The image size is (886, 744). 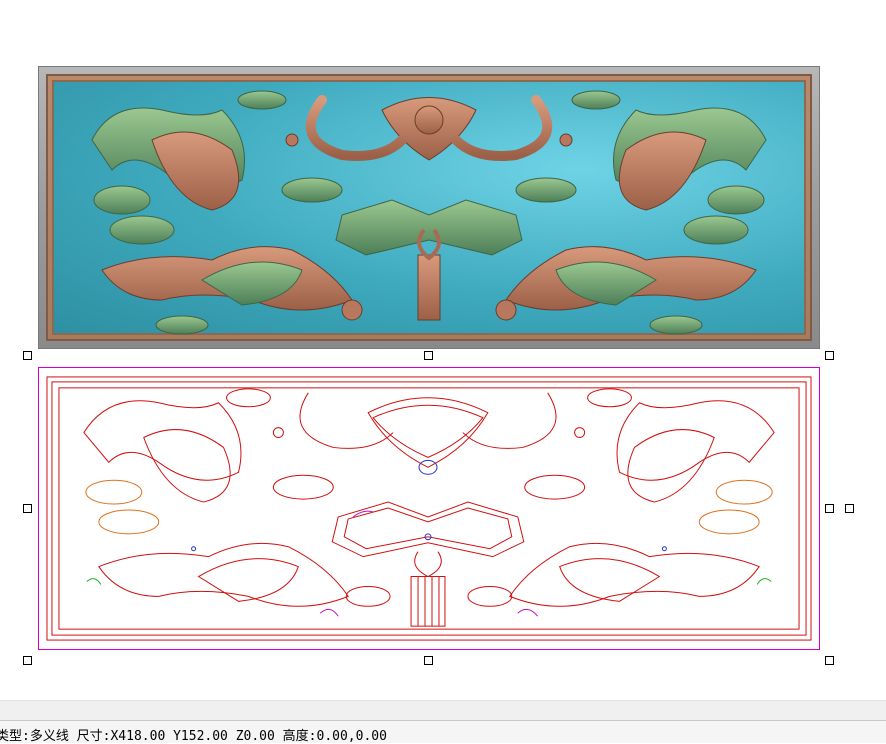 What do you see at coordinates (849, 508) in the screenshot?
I see `selection-handle-rotate` at bounding box center [849, 508].